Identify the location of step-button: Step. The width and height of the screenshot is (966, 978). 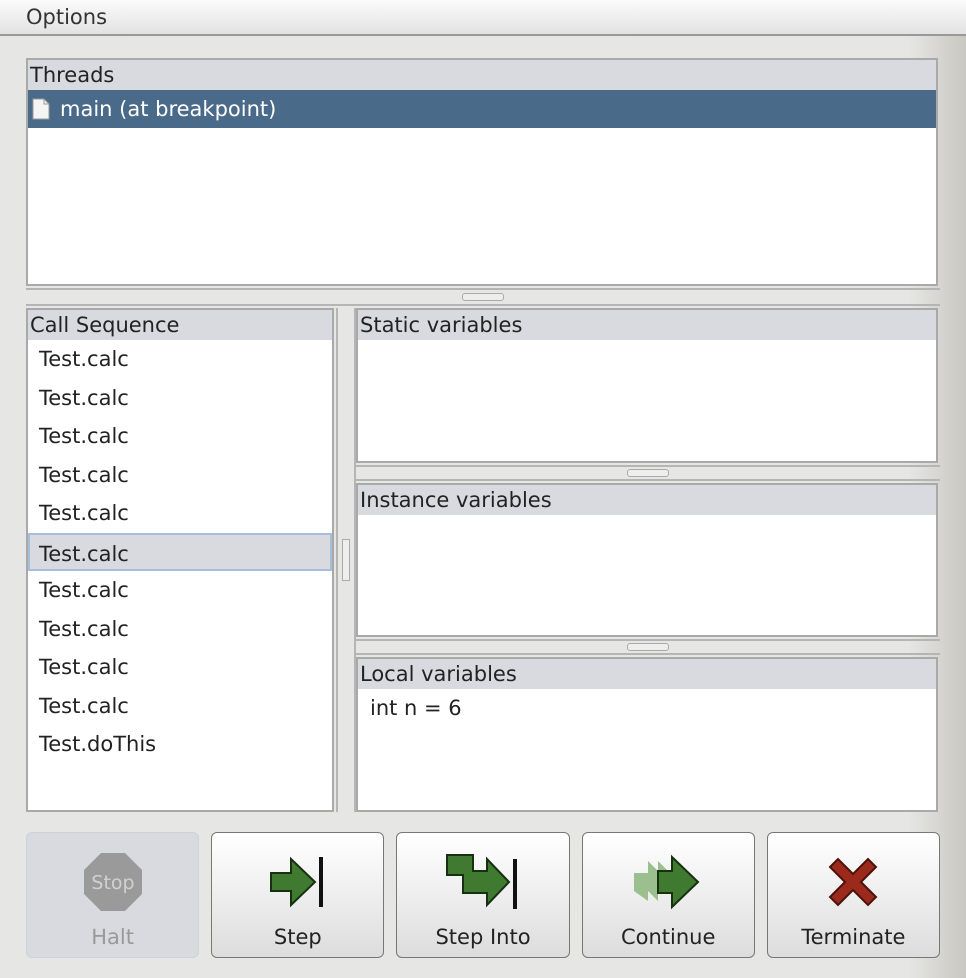
(297, 895).